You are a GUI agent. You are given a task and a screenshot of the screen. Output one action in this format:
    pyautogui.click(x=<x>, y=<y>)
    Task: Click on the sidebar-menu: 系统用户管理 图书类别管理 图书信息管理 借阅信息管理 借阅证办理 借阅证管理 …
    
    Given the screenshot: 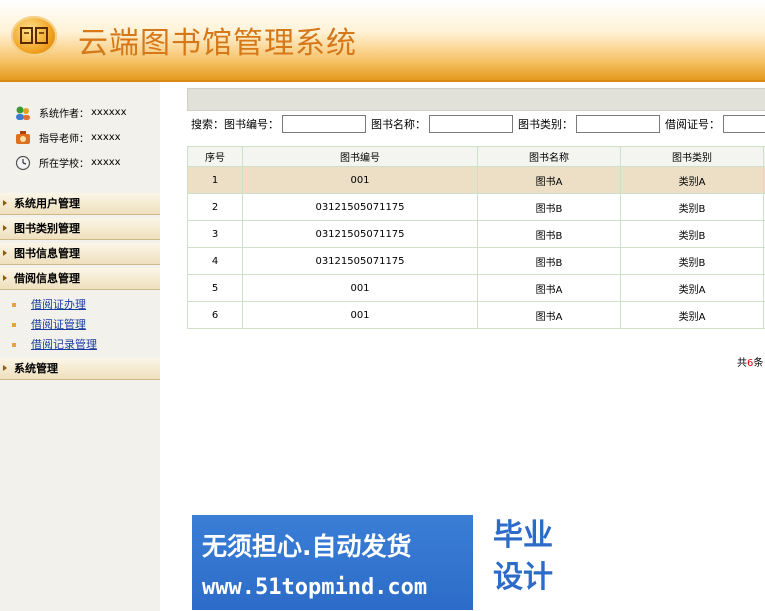 What is the action you would take?
    pyautogui.click(x=80, y=288)
    